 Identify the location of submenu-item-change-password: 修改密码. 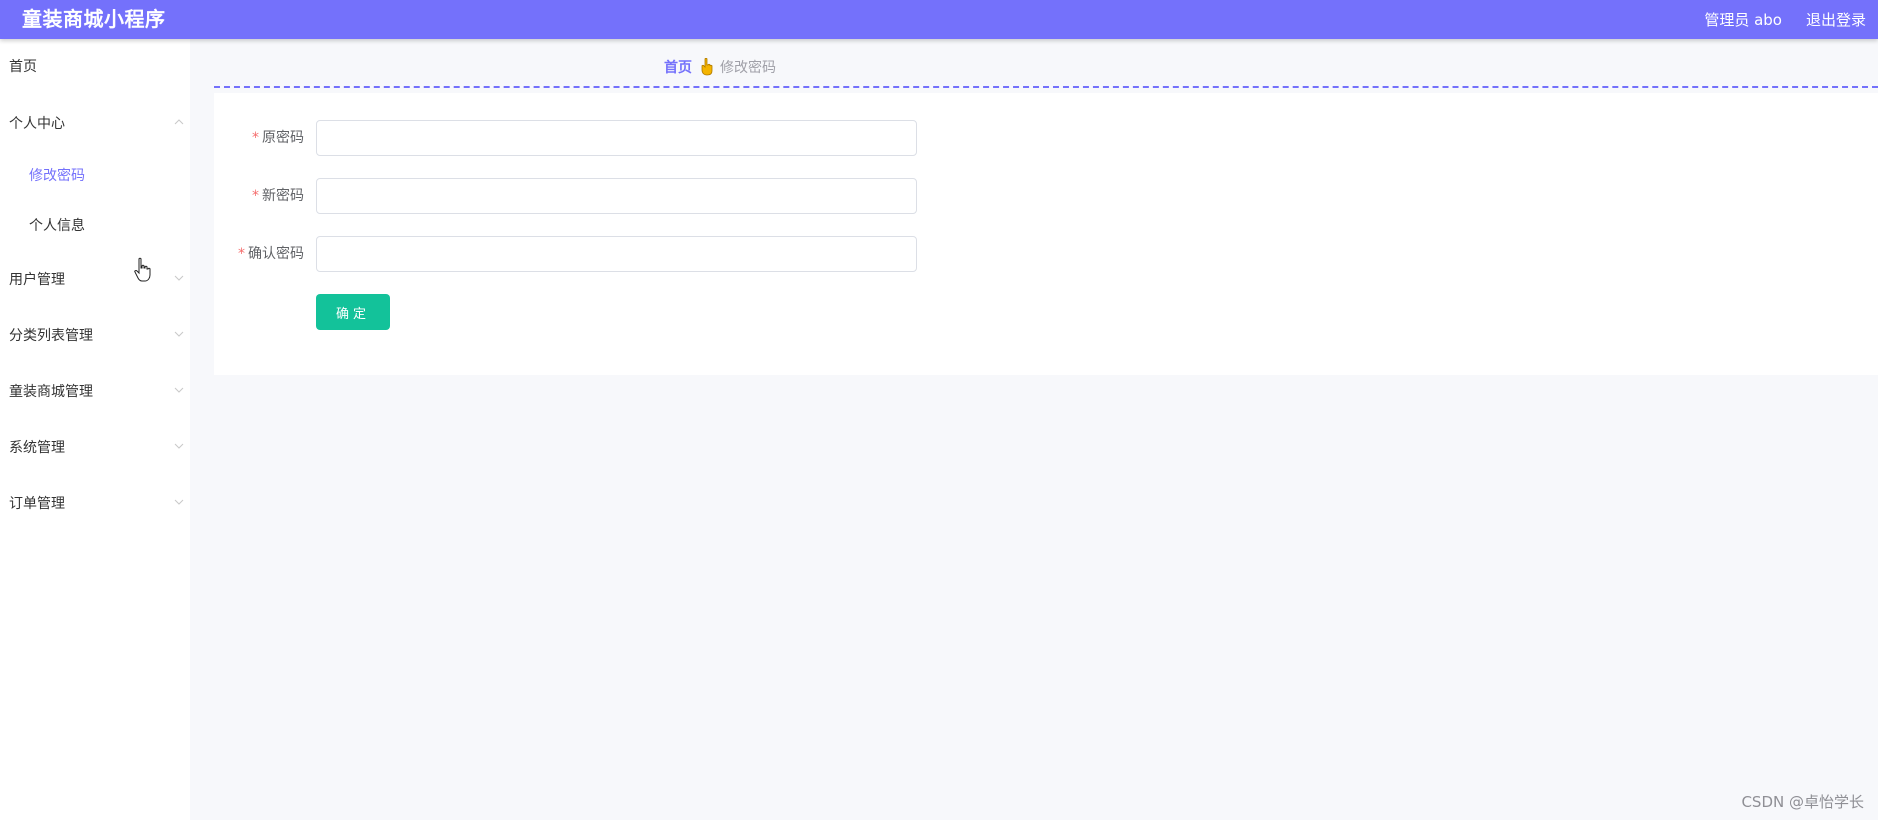
(95, 175).